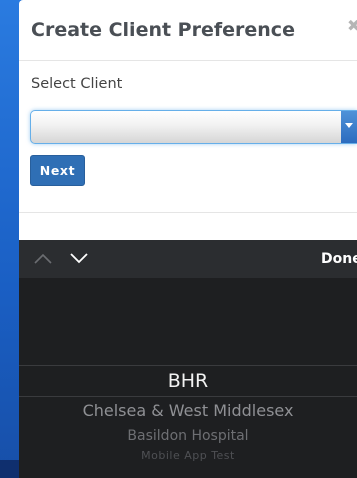 The width and height of the screenshot is (357, 478). Describe the element at coordinates (193, 127) in the screenshot. I see `client-select` at that location.